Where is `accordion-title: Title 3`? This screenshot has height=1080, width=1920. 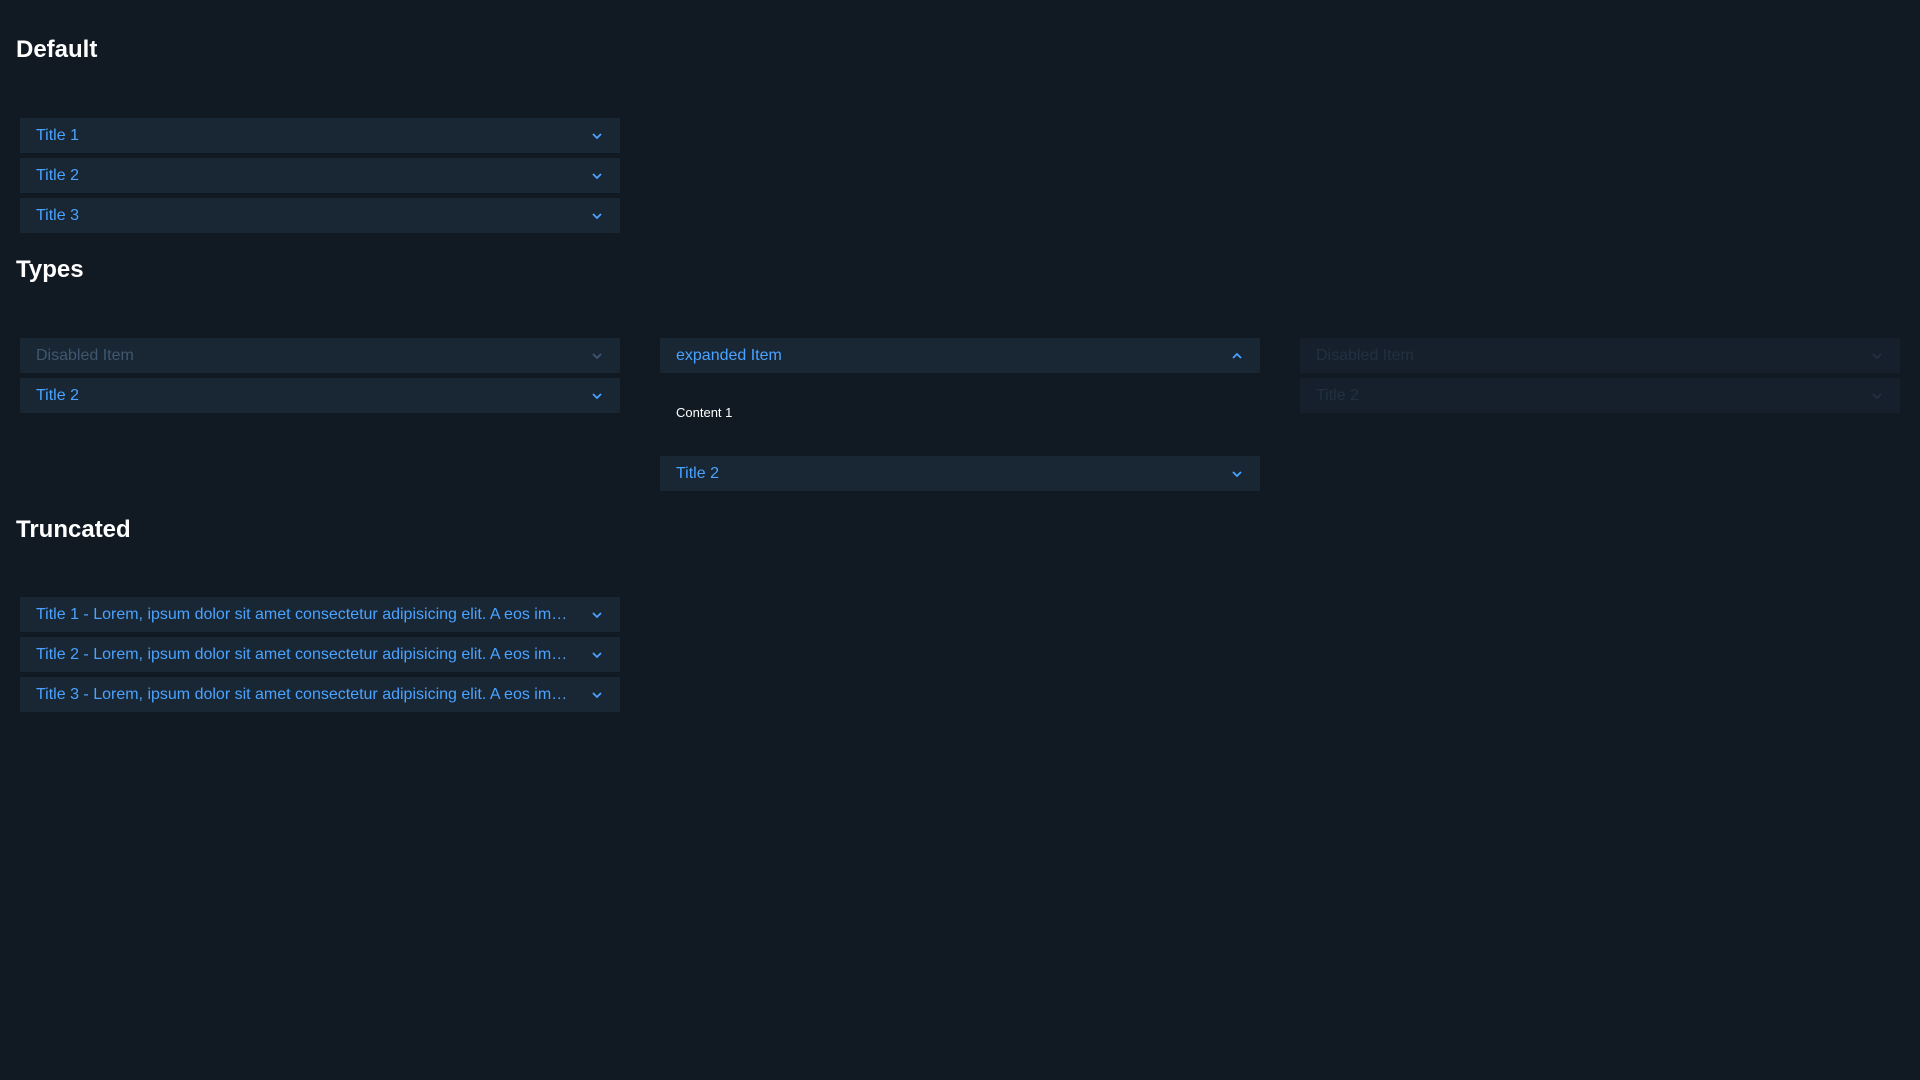 accordion-title: Title 3 is located at coordinates (57, 215).